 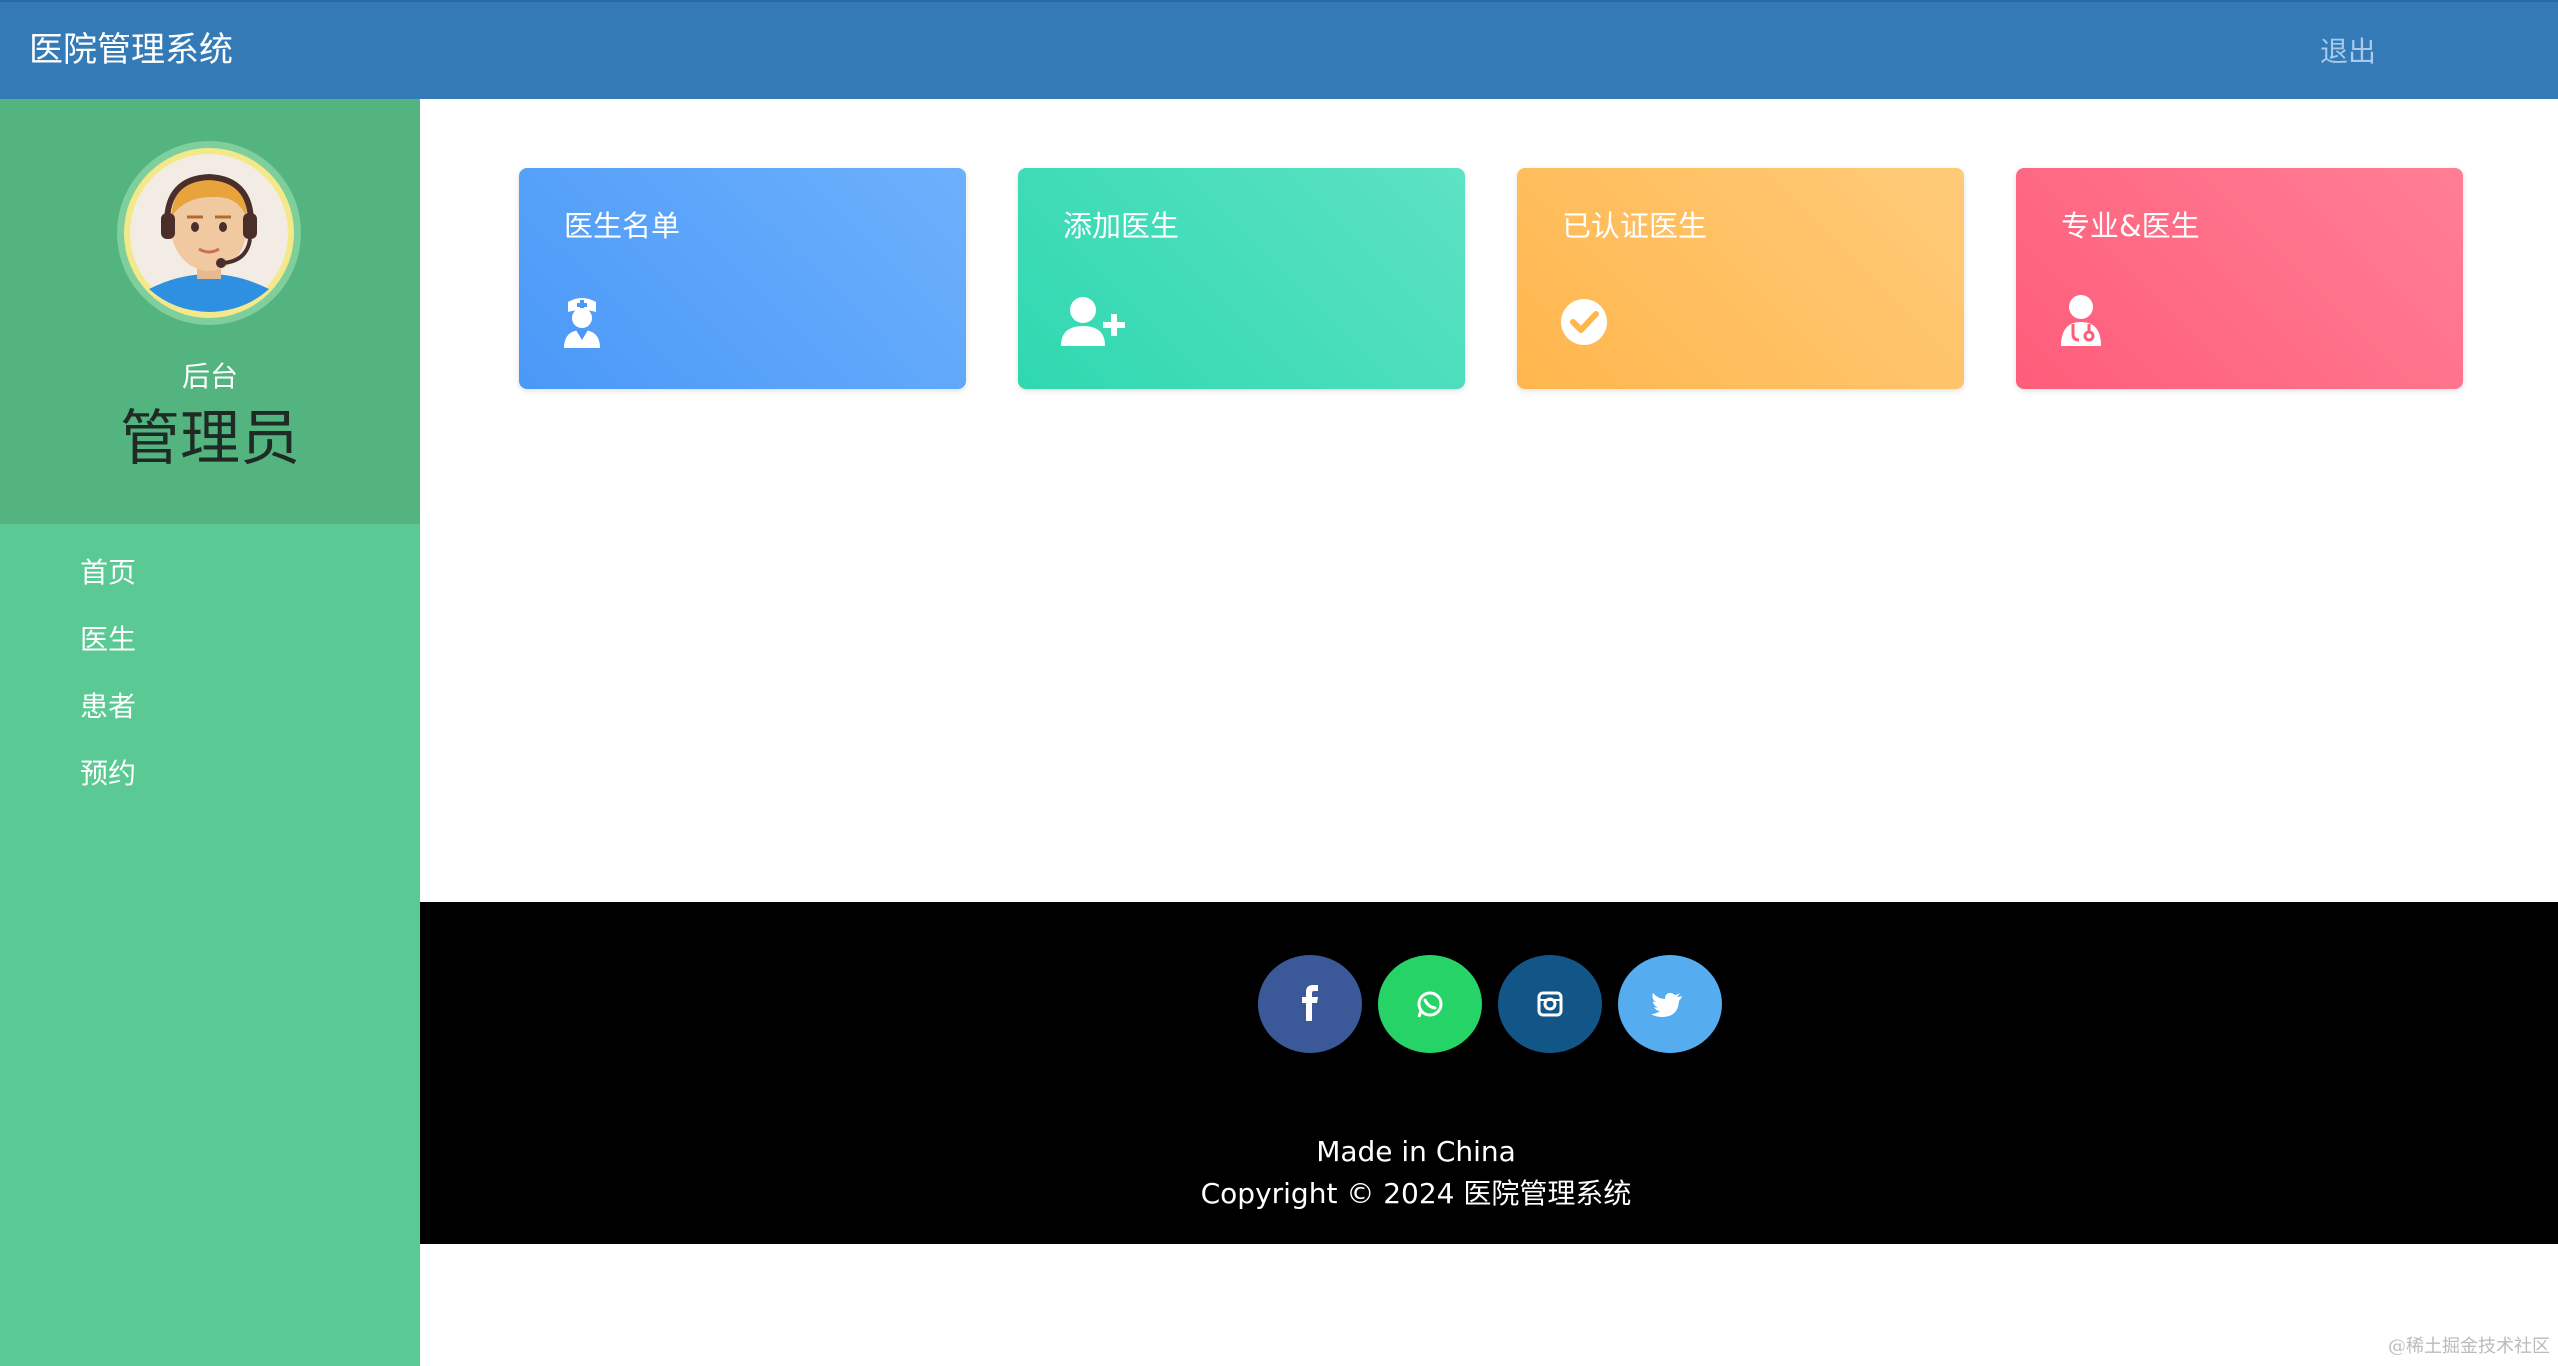 I want to click on sidebar-item-patients: 患者, so click(x=210, y=706).